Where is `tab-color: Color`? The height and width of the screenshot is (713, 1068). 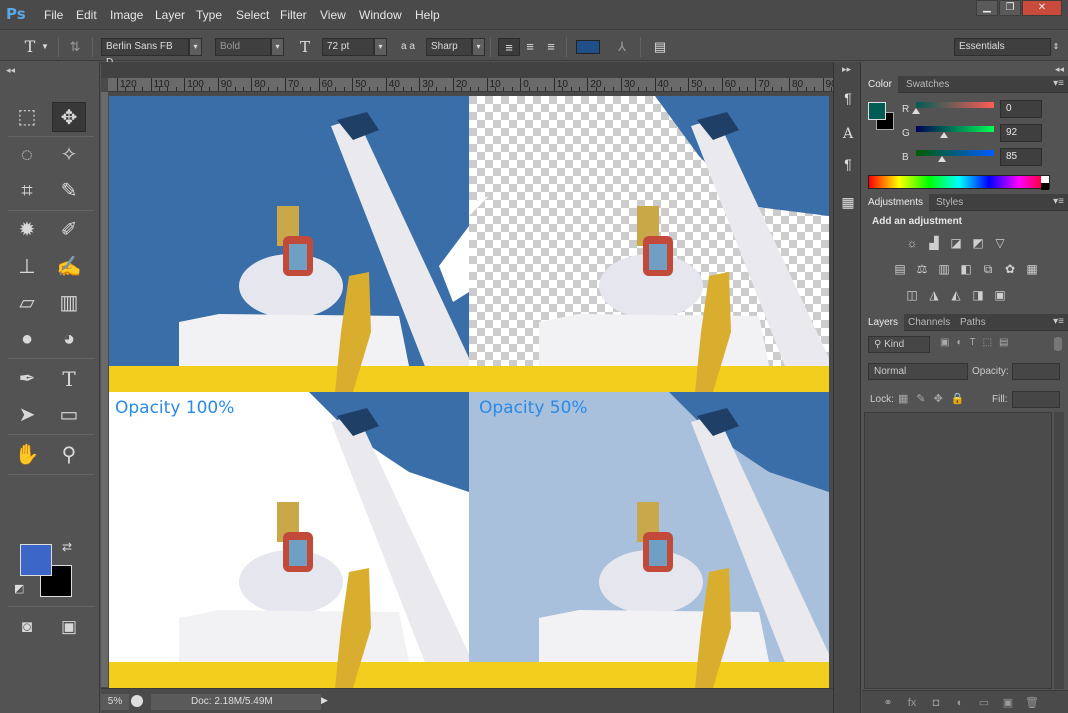 tab-color: Color is located at coordinates (880, 84).